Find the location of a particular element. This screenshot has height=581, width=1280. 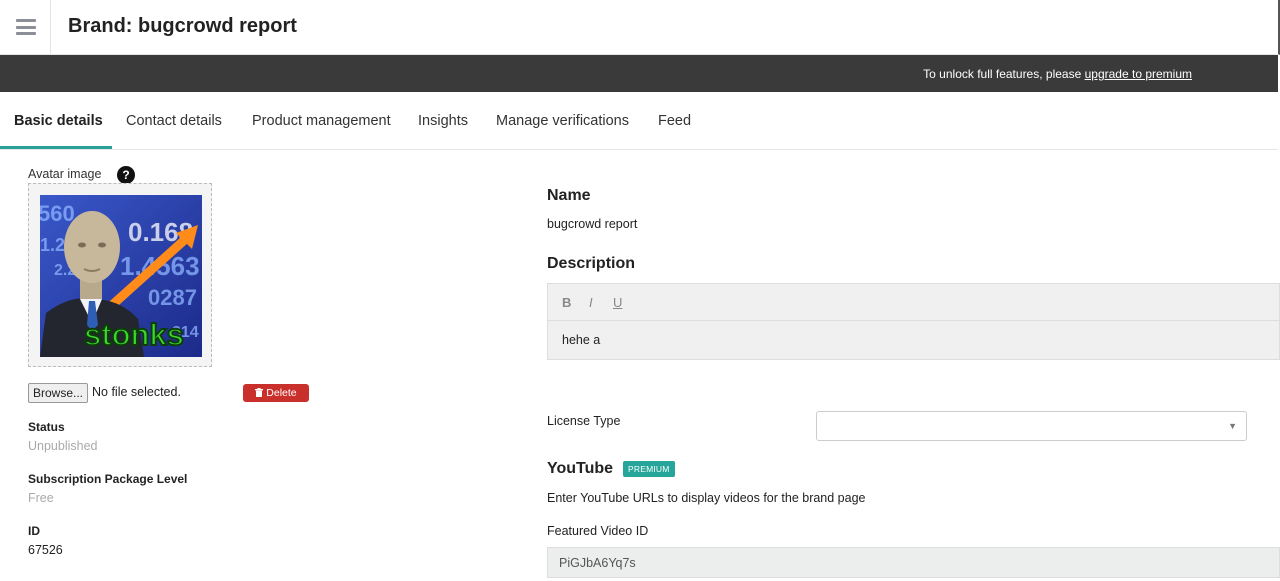

name-heading: Name is located at coordinates (569, 195).